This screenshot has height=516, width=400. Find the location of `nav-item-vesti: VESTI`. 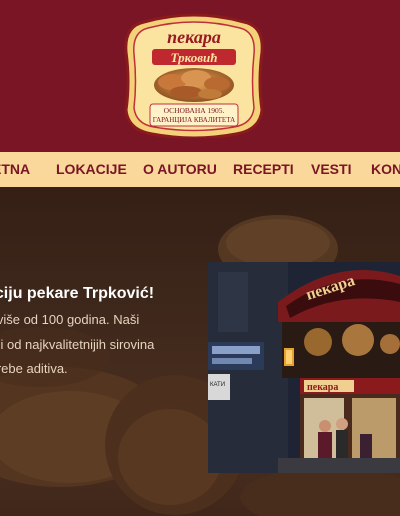

nav-item-vesti: VESTI is located at coordinates (331, 169).